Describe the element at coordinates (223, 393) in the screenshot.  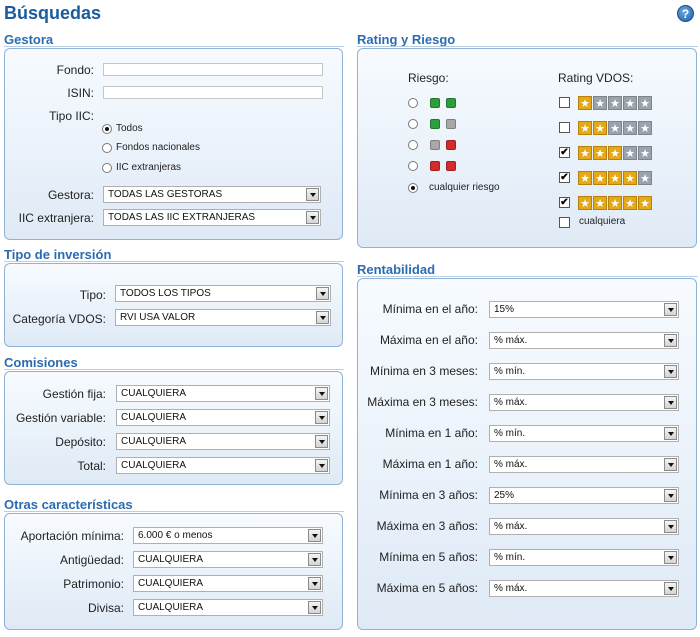
I see `comision-gestion-fija-select: CUALQUIERA` at that location.